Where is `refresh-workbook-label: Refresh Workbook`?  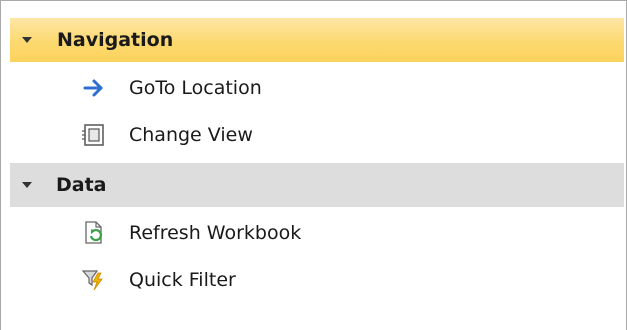
refresh-workbook-label: Refresh Workbook is located at coordinates (215, 233).